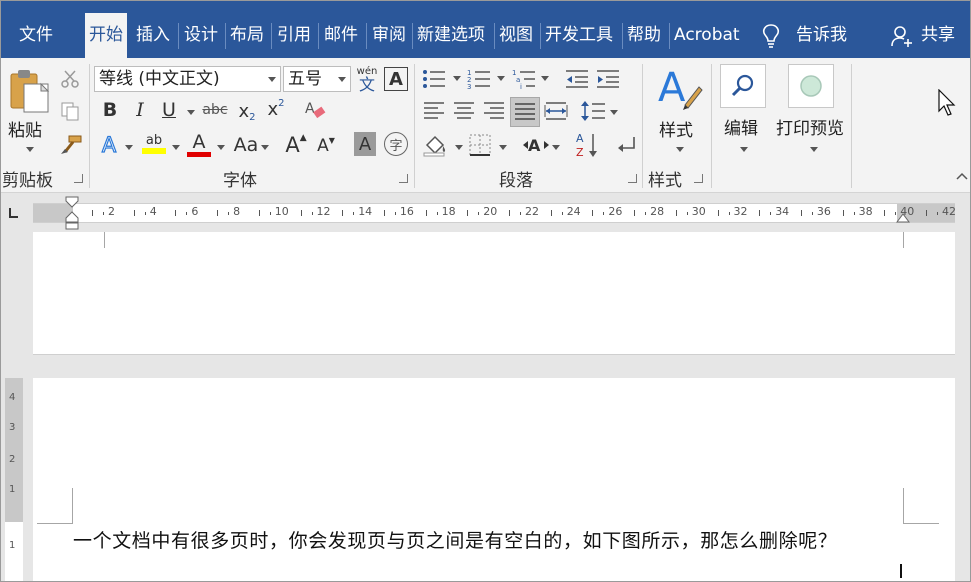  I want to click on subscript-button: x2, so click(247, 111).